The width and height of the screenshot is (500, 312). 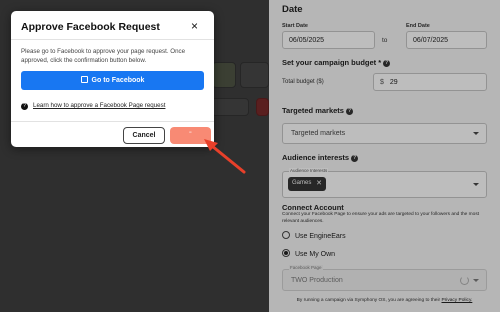 I want to click on radio-label: Use EngineEars, so click(x=320, y=236).